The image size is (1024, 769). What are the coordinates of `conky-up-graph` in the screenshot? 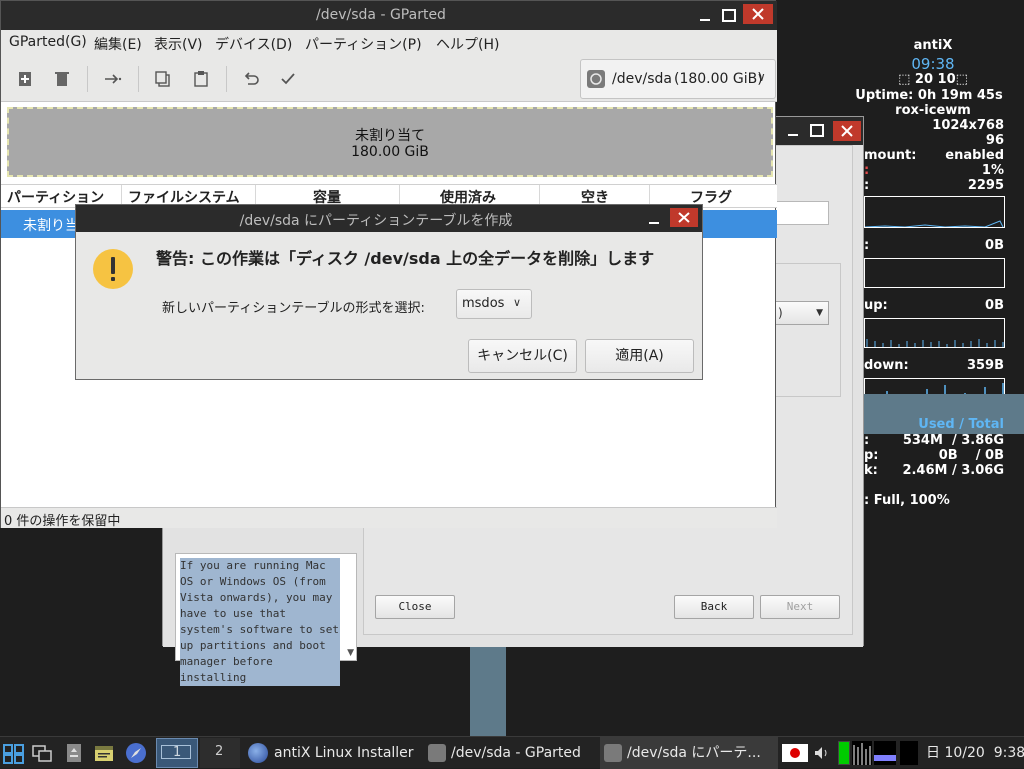 It's located at (934, 333).